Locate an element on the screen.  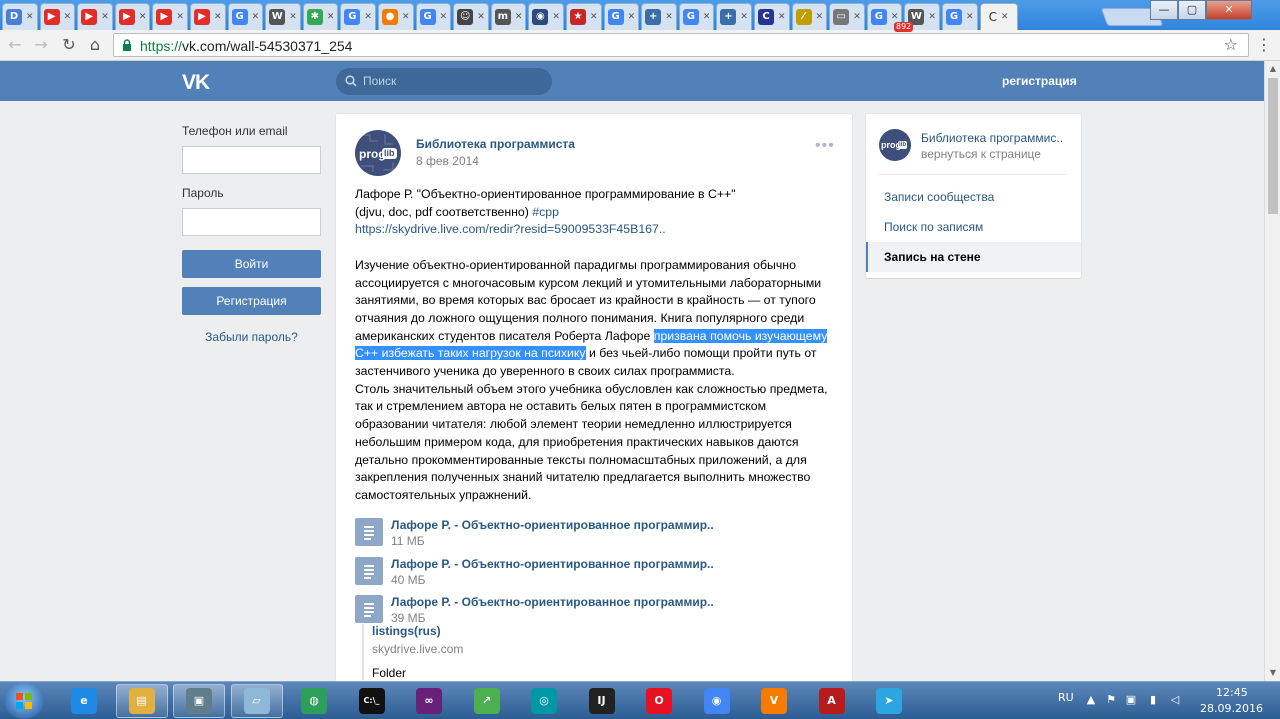
browser-tab: ✱ ✕ is located at coordinates (320, 16).